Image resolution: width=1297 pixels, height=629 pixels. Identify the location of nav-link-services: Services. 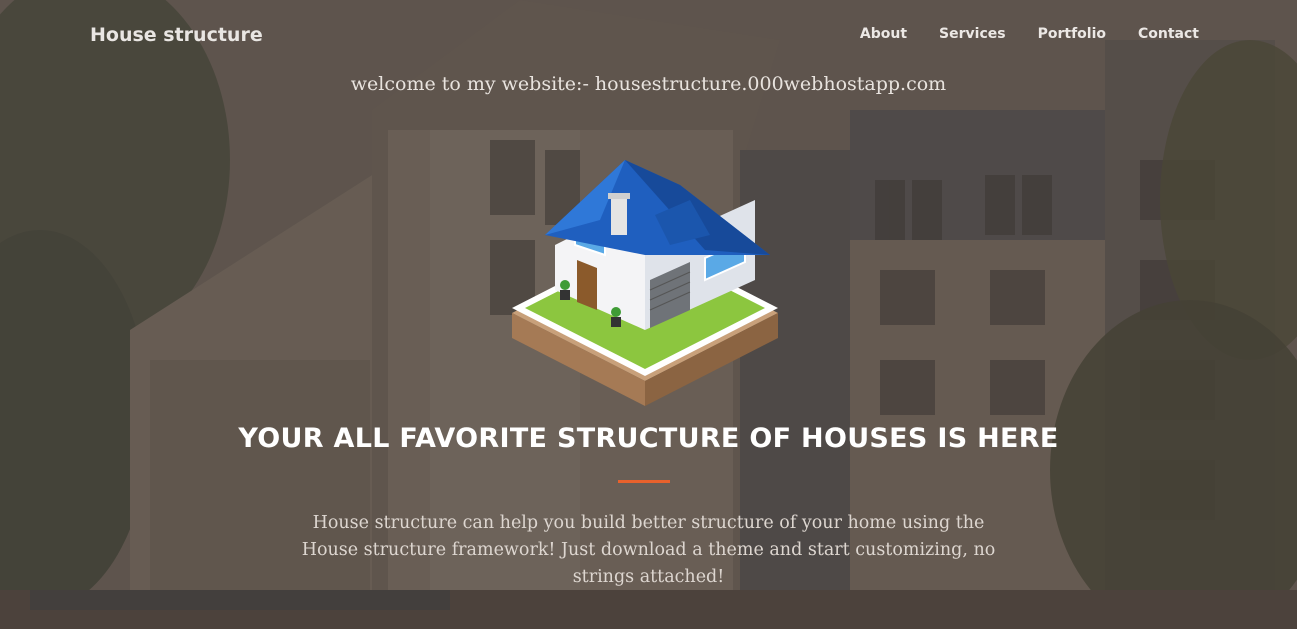
(972, 34).